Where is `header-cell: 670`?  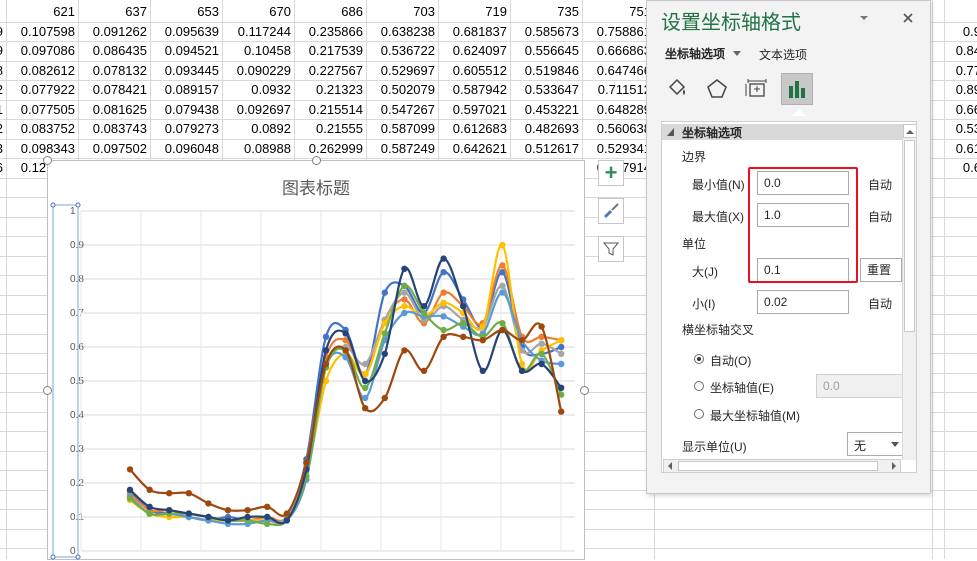
header-cell: 670 is located at coordinates (258, 12).